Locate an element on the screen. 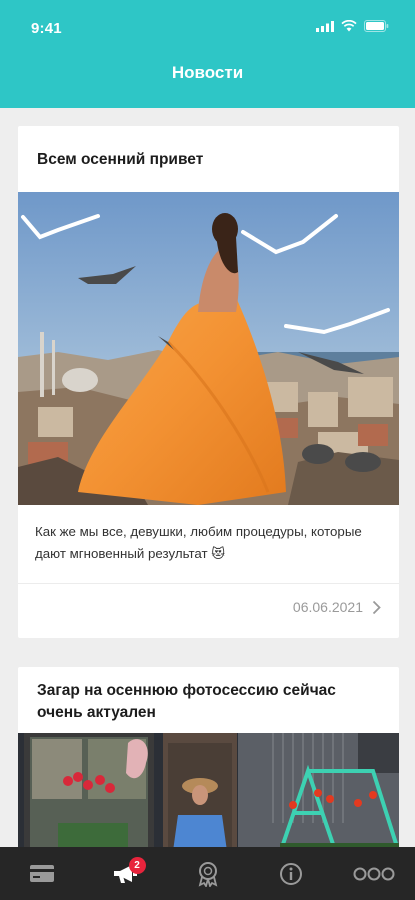 Image resolution: width=415 pixels, height=900 pixels. info-icon is located at coordinates (290, 873).